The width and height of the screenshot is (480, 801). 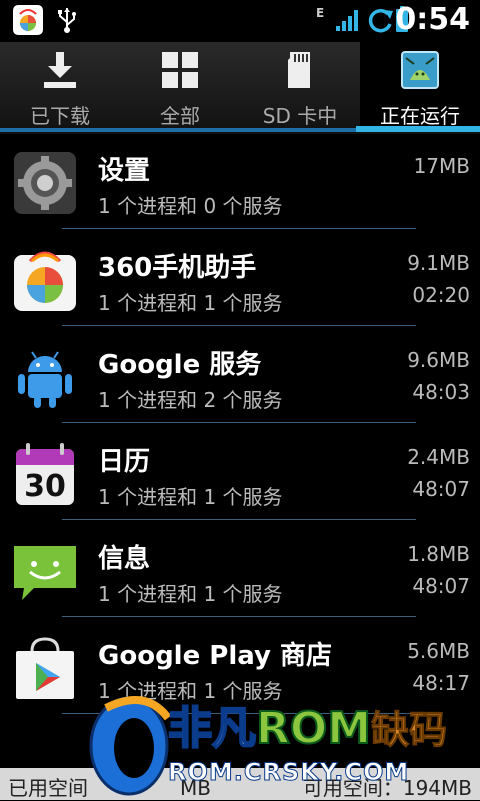 I want to click on tab-label: 已下载, so click(x=60, y=116).